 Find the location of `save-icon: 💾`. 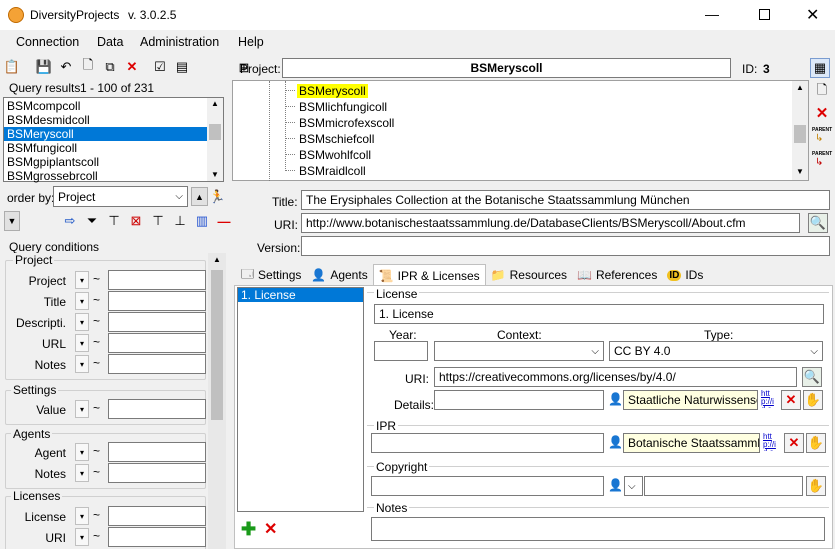

save-icon: 💾 is located at coordinates (44, 67).